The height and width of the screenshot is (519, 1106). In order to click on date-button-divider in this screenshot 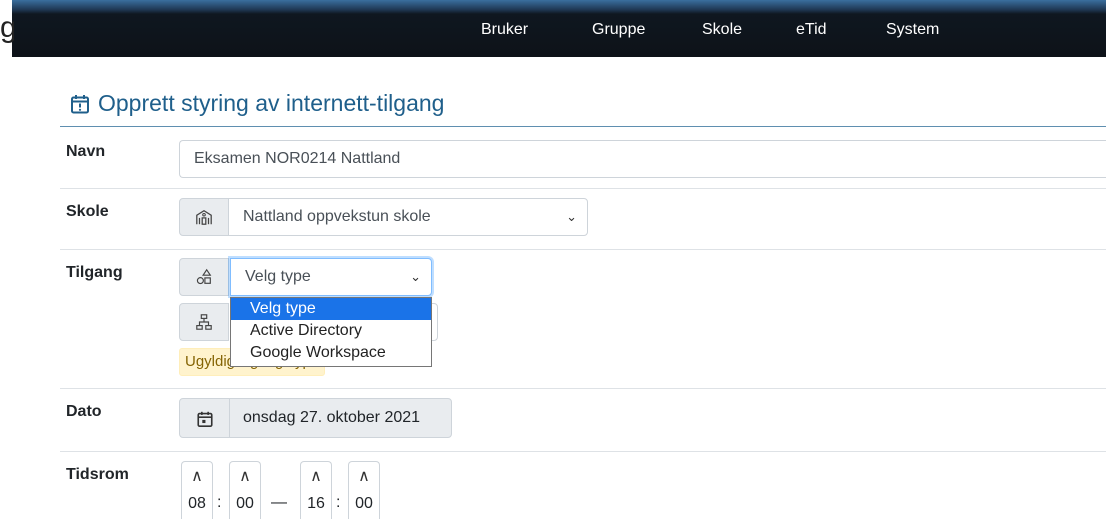, I will do `click(229, 418)`.